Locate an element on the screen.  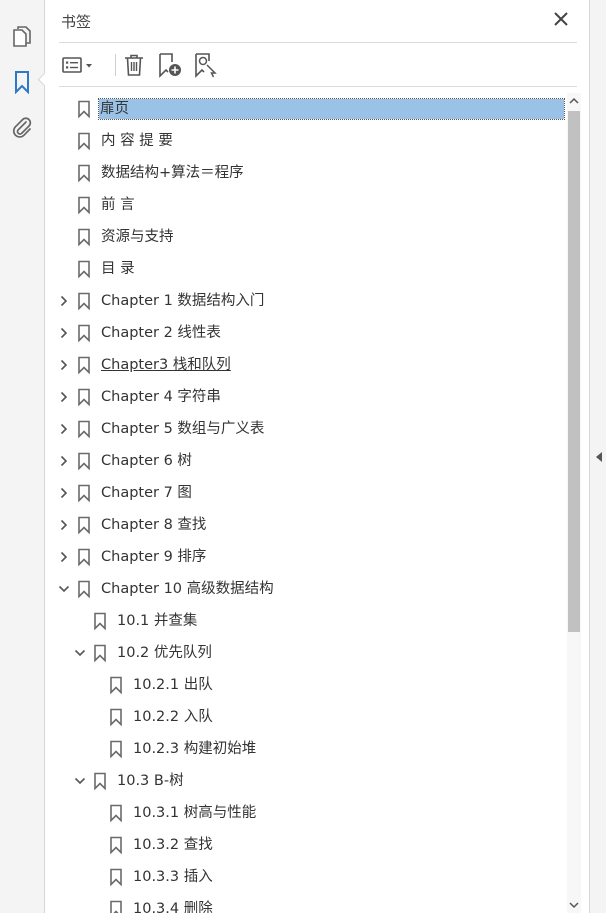
bookmark-label: Chapter 2 线性表 is located at coordinates (161, 333).